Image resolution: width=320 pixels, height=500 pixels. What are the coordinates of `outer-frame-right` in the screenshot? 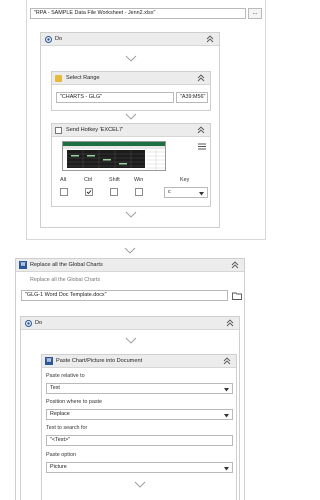 It's located at (265, 120).